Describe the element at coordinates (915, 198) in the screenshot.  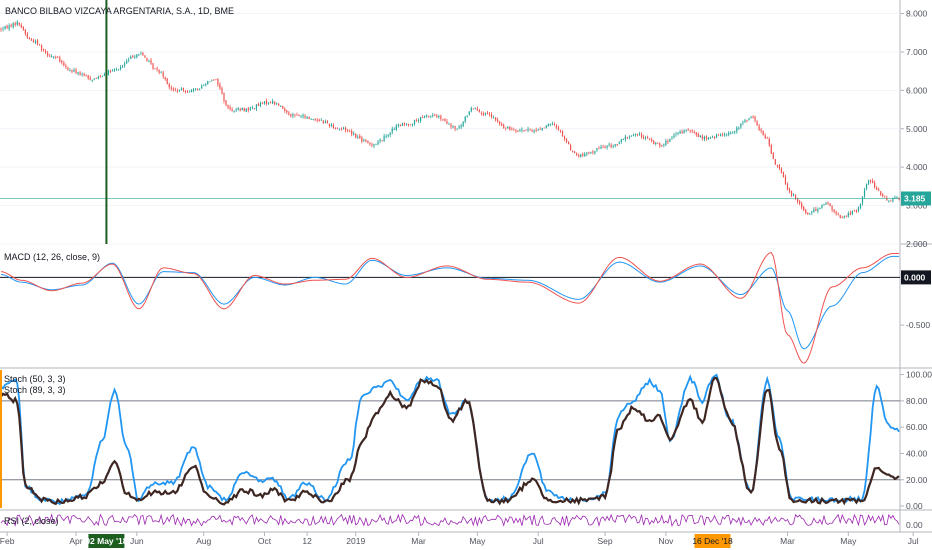
I see `last-price-label: 3.185` at that location.